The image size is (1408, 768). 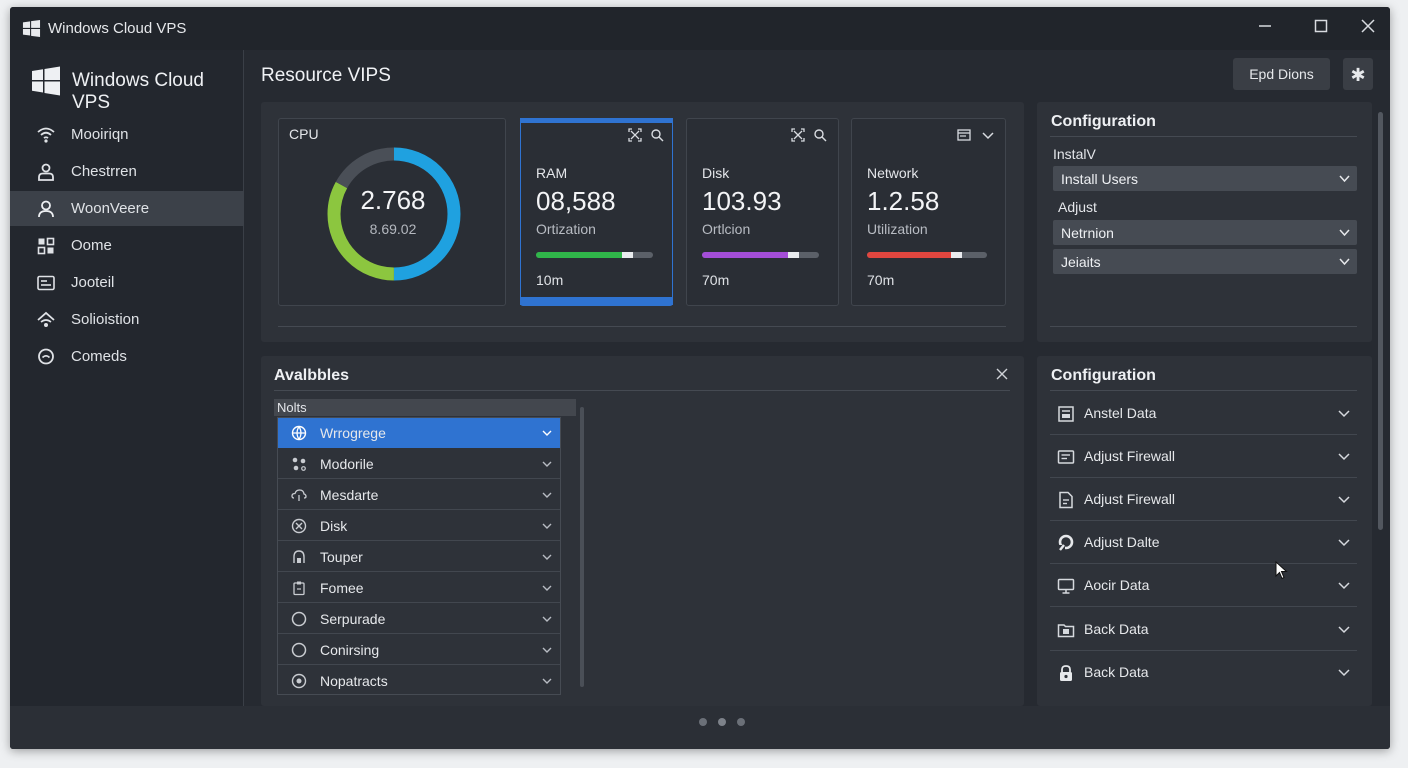 I want to click on list-item: Modorile, so click(x=419, y=464).